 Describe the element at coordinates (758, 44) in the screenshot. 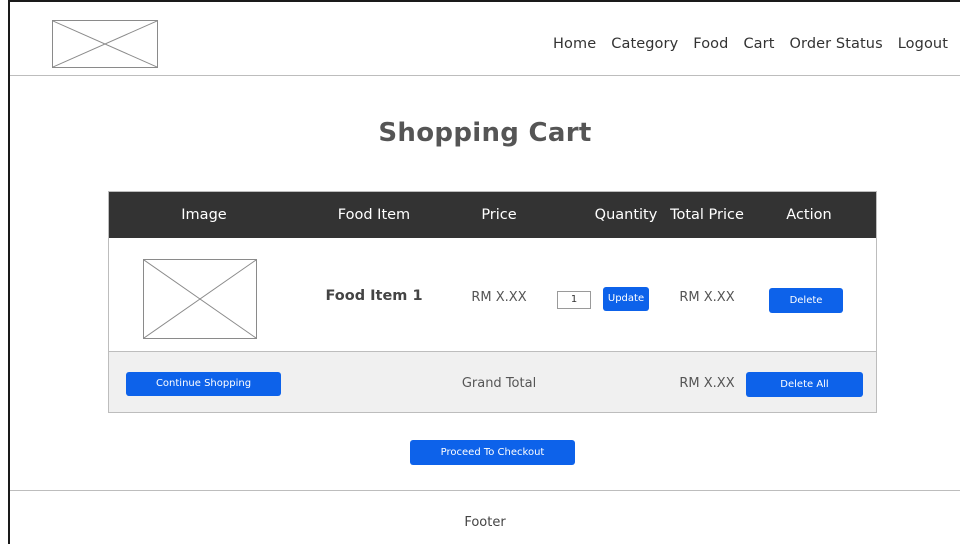

I see `nav-cart: Cart` at that location.